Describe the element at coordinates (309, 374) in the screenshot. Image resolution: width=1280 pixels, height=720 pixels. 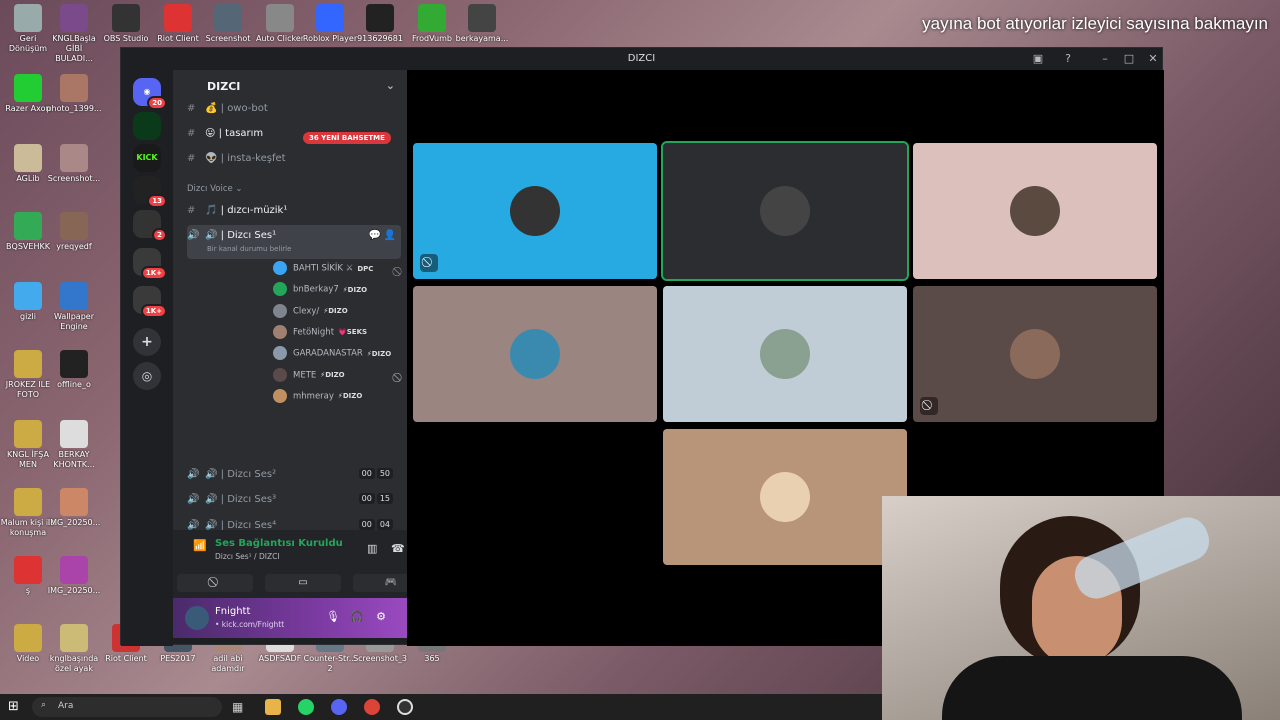
I see `voice-user: METE ⚡DIZO` at that location.